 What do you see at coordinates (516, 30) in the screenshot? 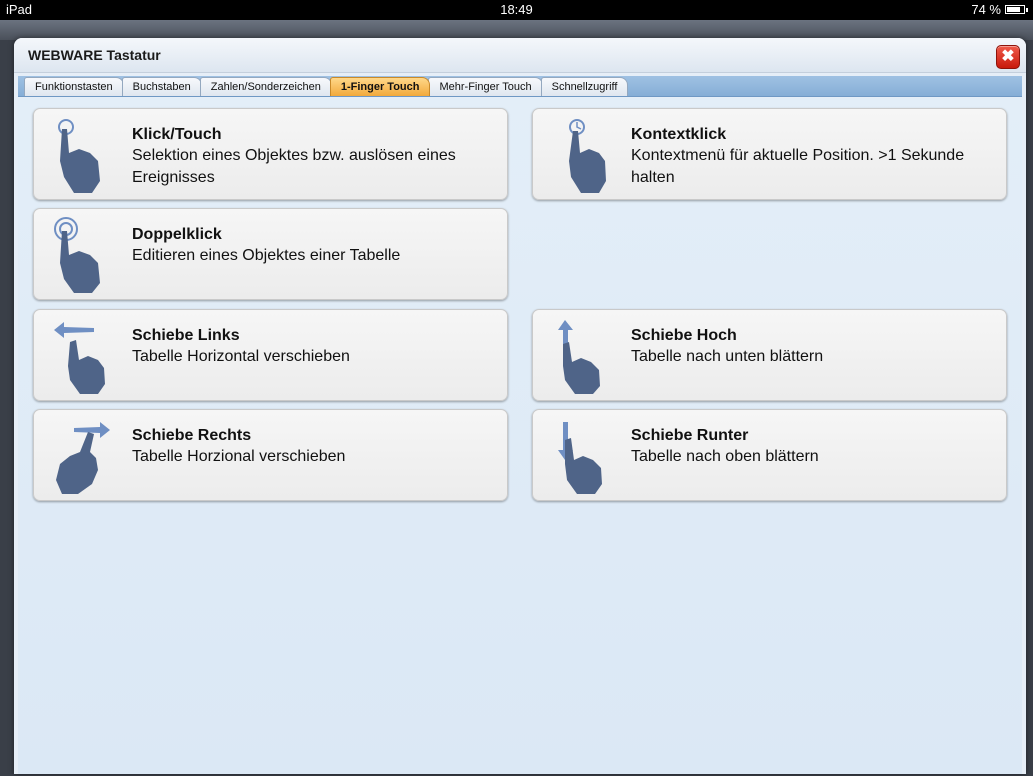
I see `background-app-strip` at bounding box center [516, 30].